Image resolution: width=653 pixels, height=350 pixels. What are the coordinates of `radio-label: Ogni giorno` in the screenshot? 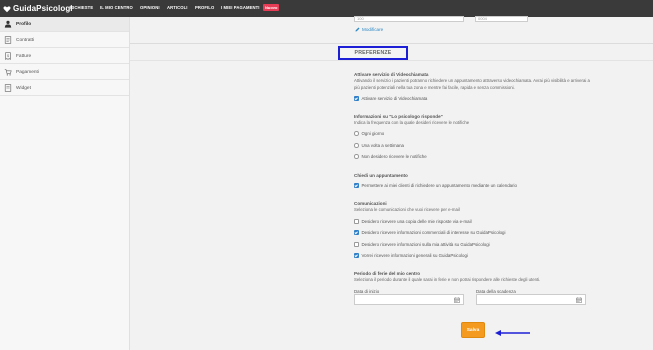 It's located at (373, 133).